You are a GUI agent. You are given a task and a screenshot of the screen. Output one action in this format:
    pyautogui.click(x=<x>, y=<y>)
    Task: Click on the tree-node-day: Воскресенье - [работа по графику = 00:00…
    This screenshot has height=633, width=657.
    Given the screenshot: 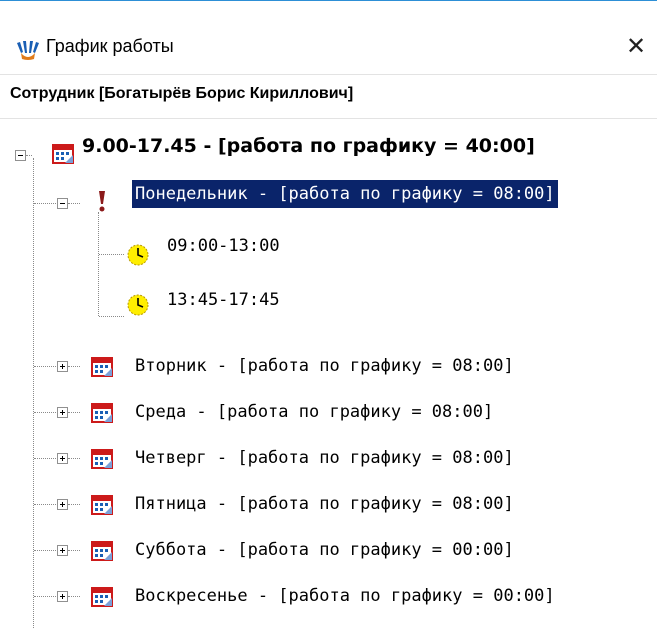 What is the action you would take?
    pyautogui.click(x=345, y=596)
    